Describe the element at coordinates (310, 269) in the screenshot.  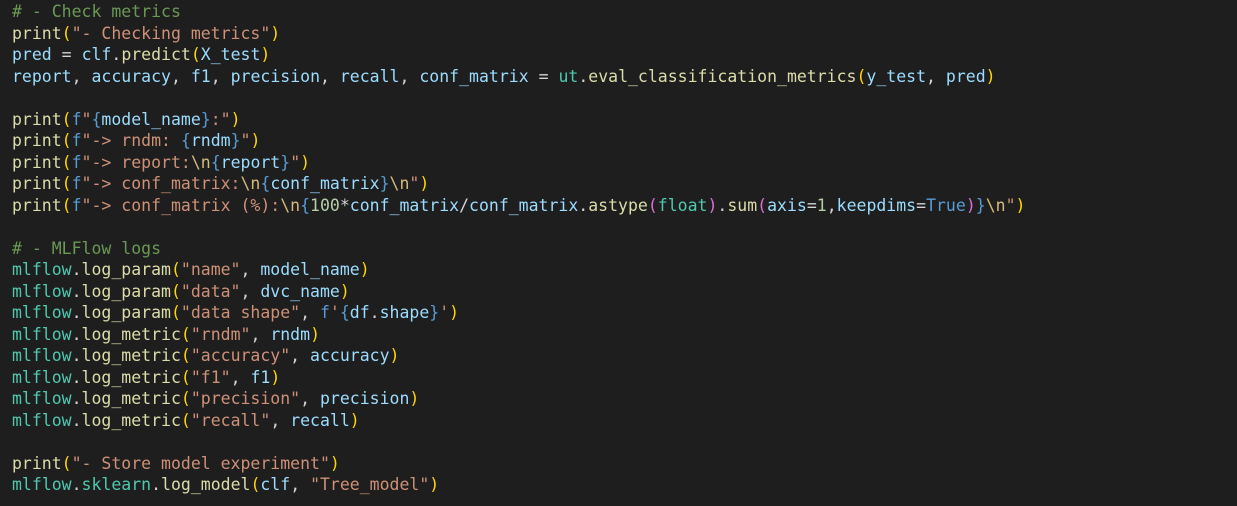
I see `code-token-variable: model_name` at that location.